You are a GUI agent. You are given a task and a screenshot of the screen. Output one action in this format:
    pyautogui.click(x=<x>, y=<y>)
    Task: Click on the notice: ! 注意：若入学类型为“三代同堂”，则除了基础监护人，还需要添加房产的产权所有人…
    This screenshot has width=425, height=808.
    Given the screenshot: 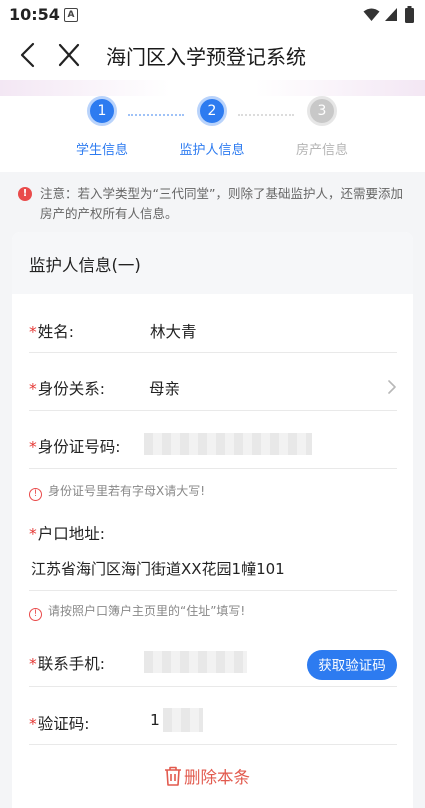 What is the action you would take?
    pyautogui.click(x=213, y=204)
    